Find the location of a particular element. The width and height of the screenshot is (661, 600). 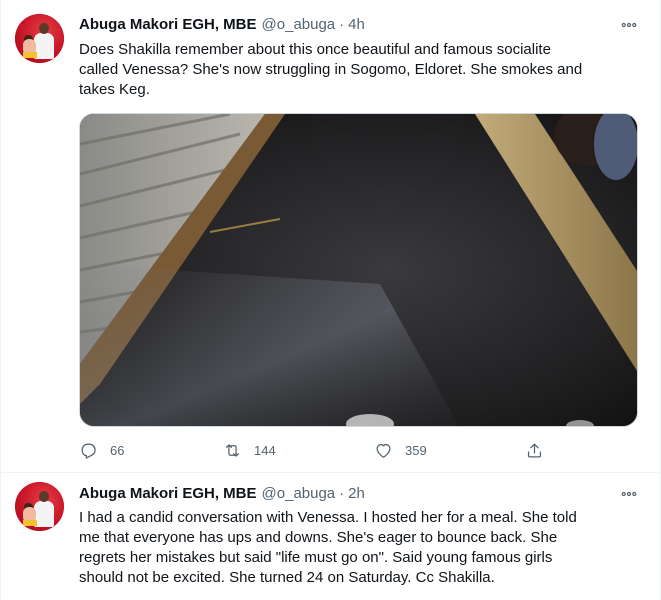

like-count: 359 is located at coordinates (416, 450).